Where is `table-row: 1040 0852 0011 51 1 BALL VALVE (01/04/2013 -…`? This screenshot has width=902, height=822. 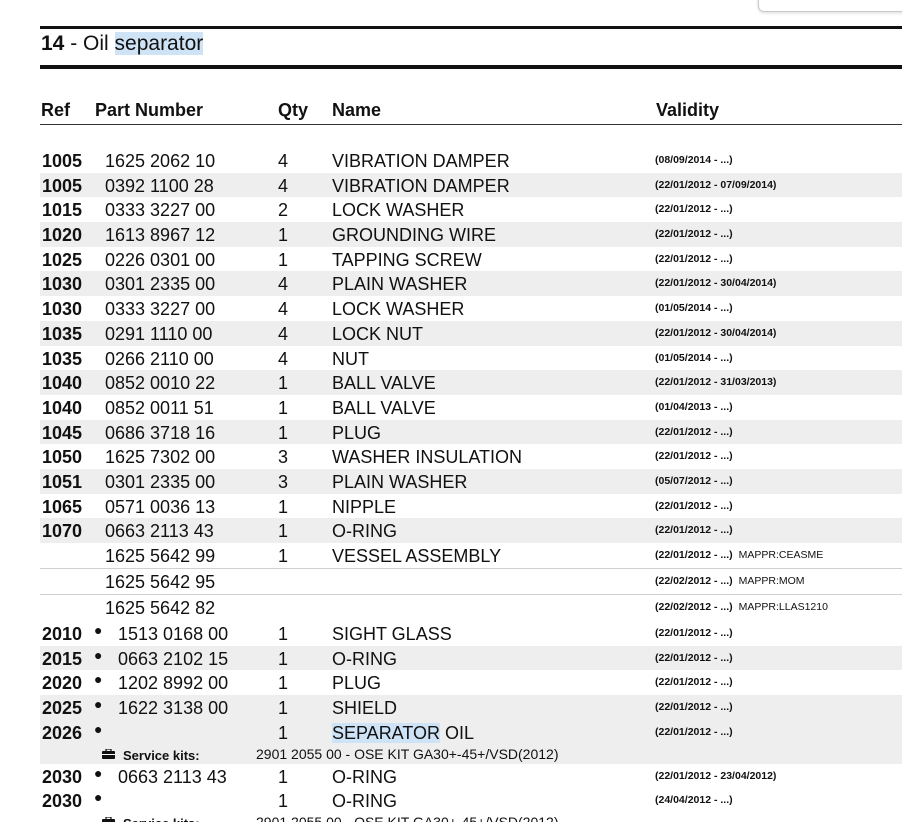
table-row: 1040 0852 0011 51 1 BALL VALVE (01/04/2013 -… is located at coordinates (471, 407).